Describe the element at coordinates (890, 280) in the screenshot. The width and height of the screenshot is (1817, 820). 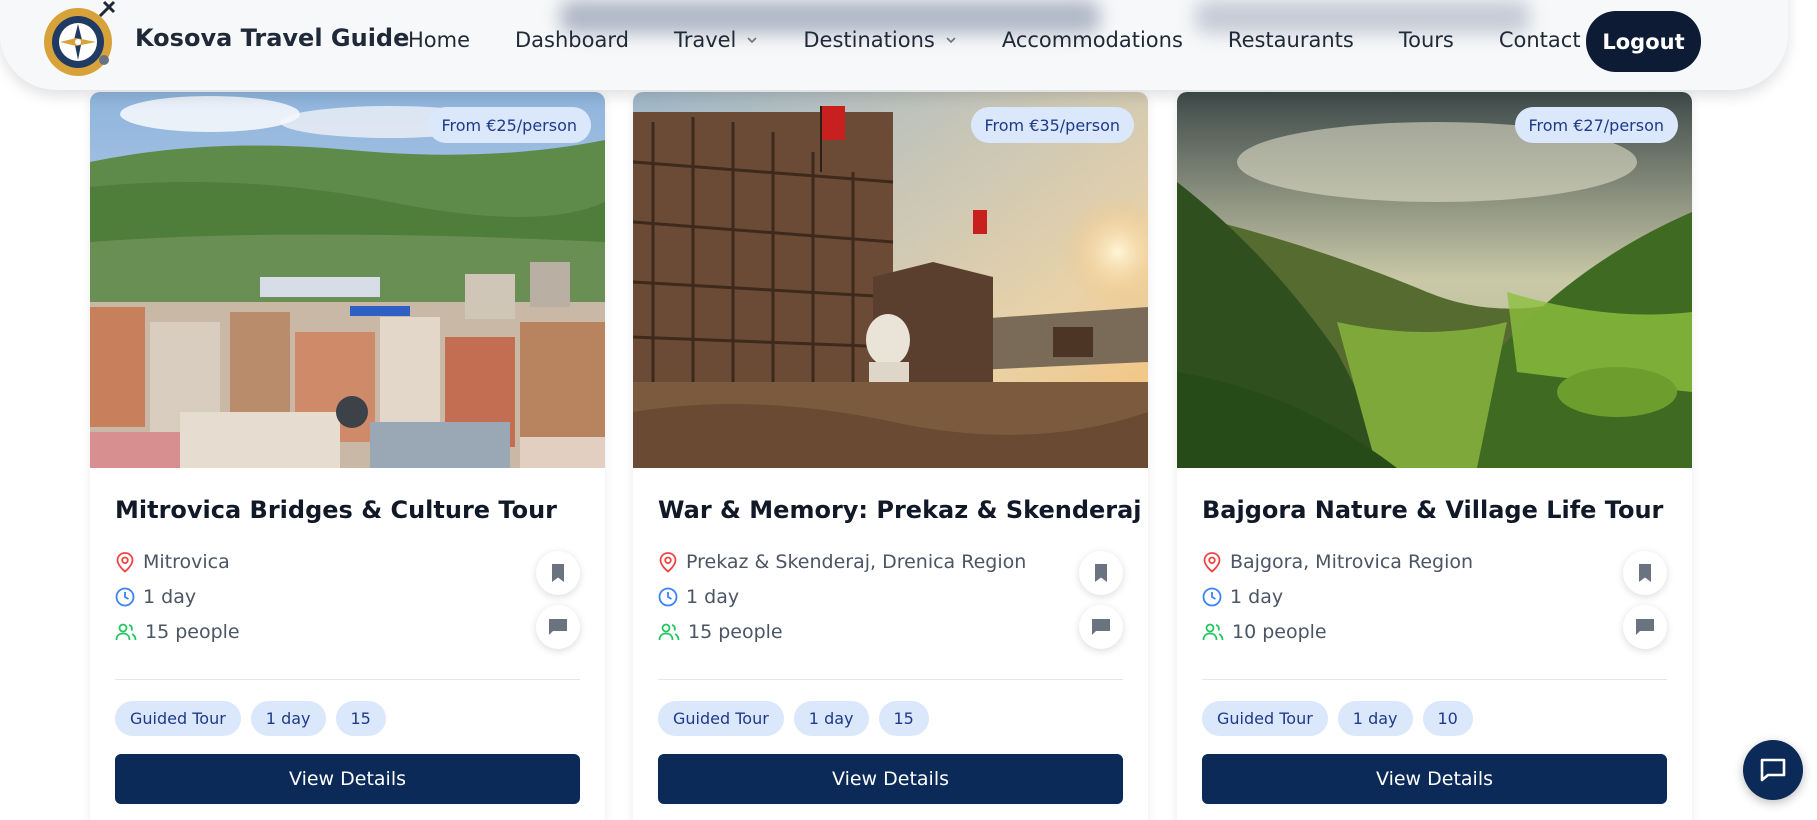
I see `memorial-complex-photo: From €35/person` at that location.